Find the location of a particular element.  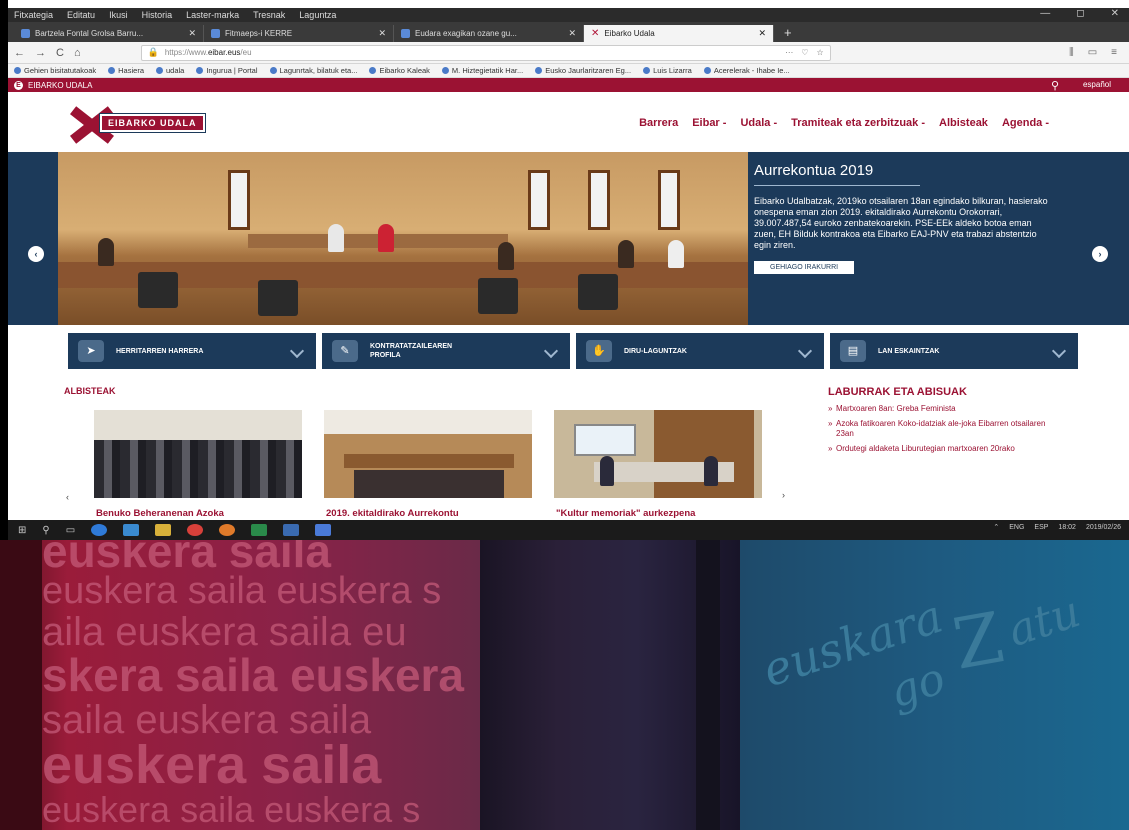

bookmark-item: Luis Lizarra is located at coordinates (667, 70).